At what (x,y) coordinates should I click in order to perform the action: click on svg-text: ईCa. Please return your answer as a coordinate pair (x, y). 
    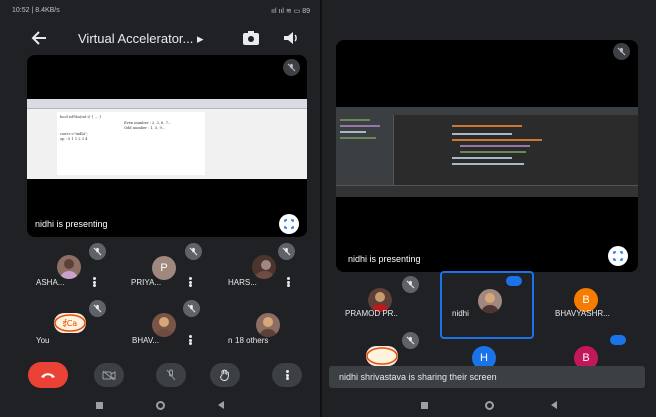
    Looking at the image, I should click on (70, 323).